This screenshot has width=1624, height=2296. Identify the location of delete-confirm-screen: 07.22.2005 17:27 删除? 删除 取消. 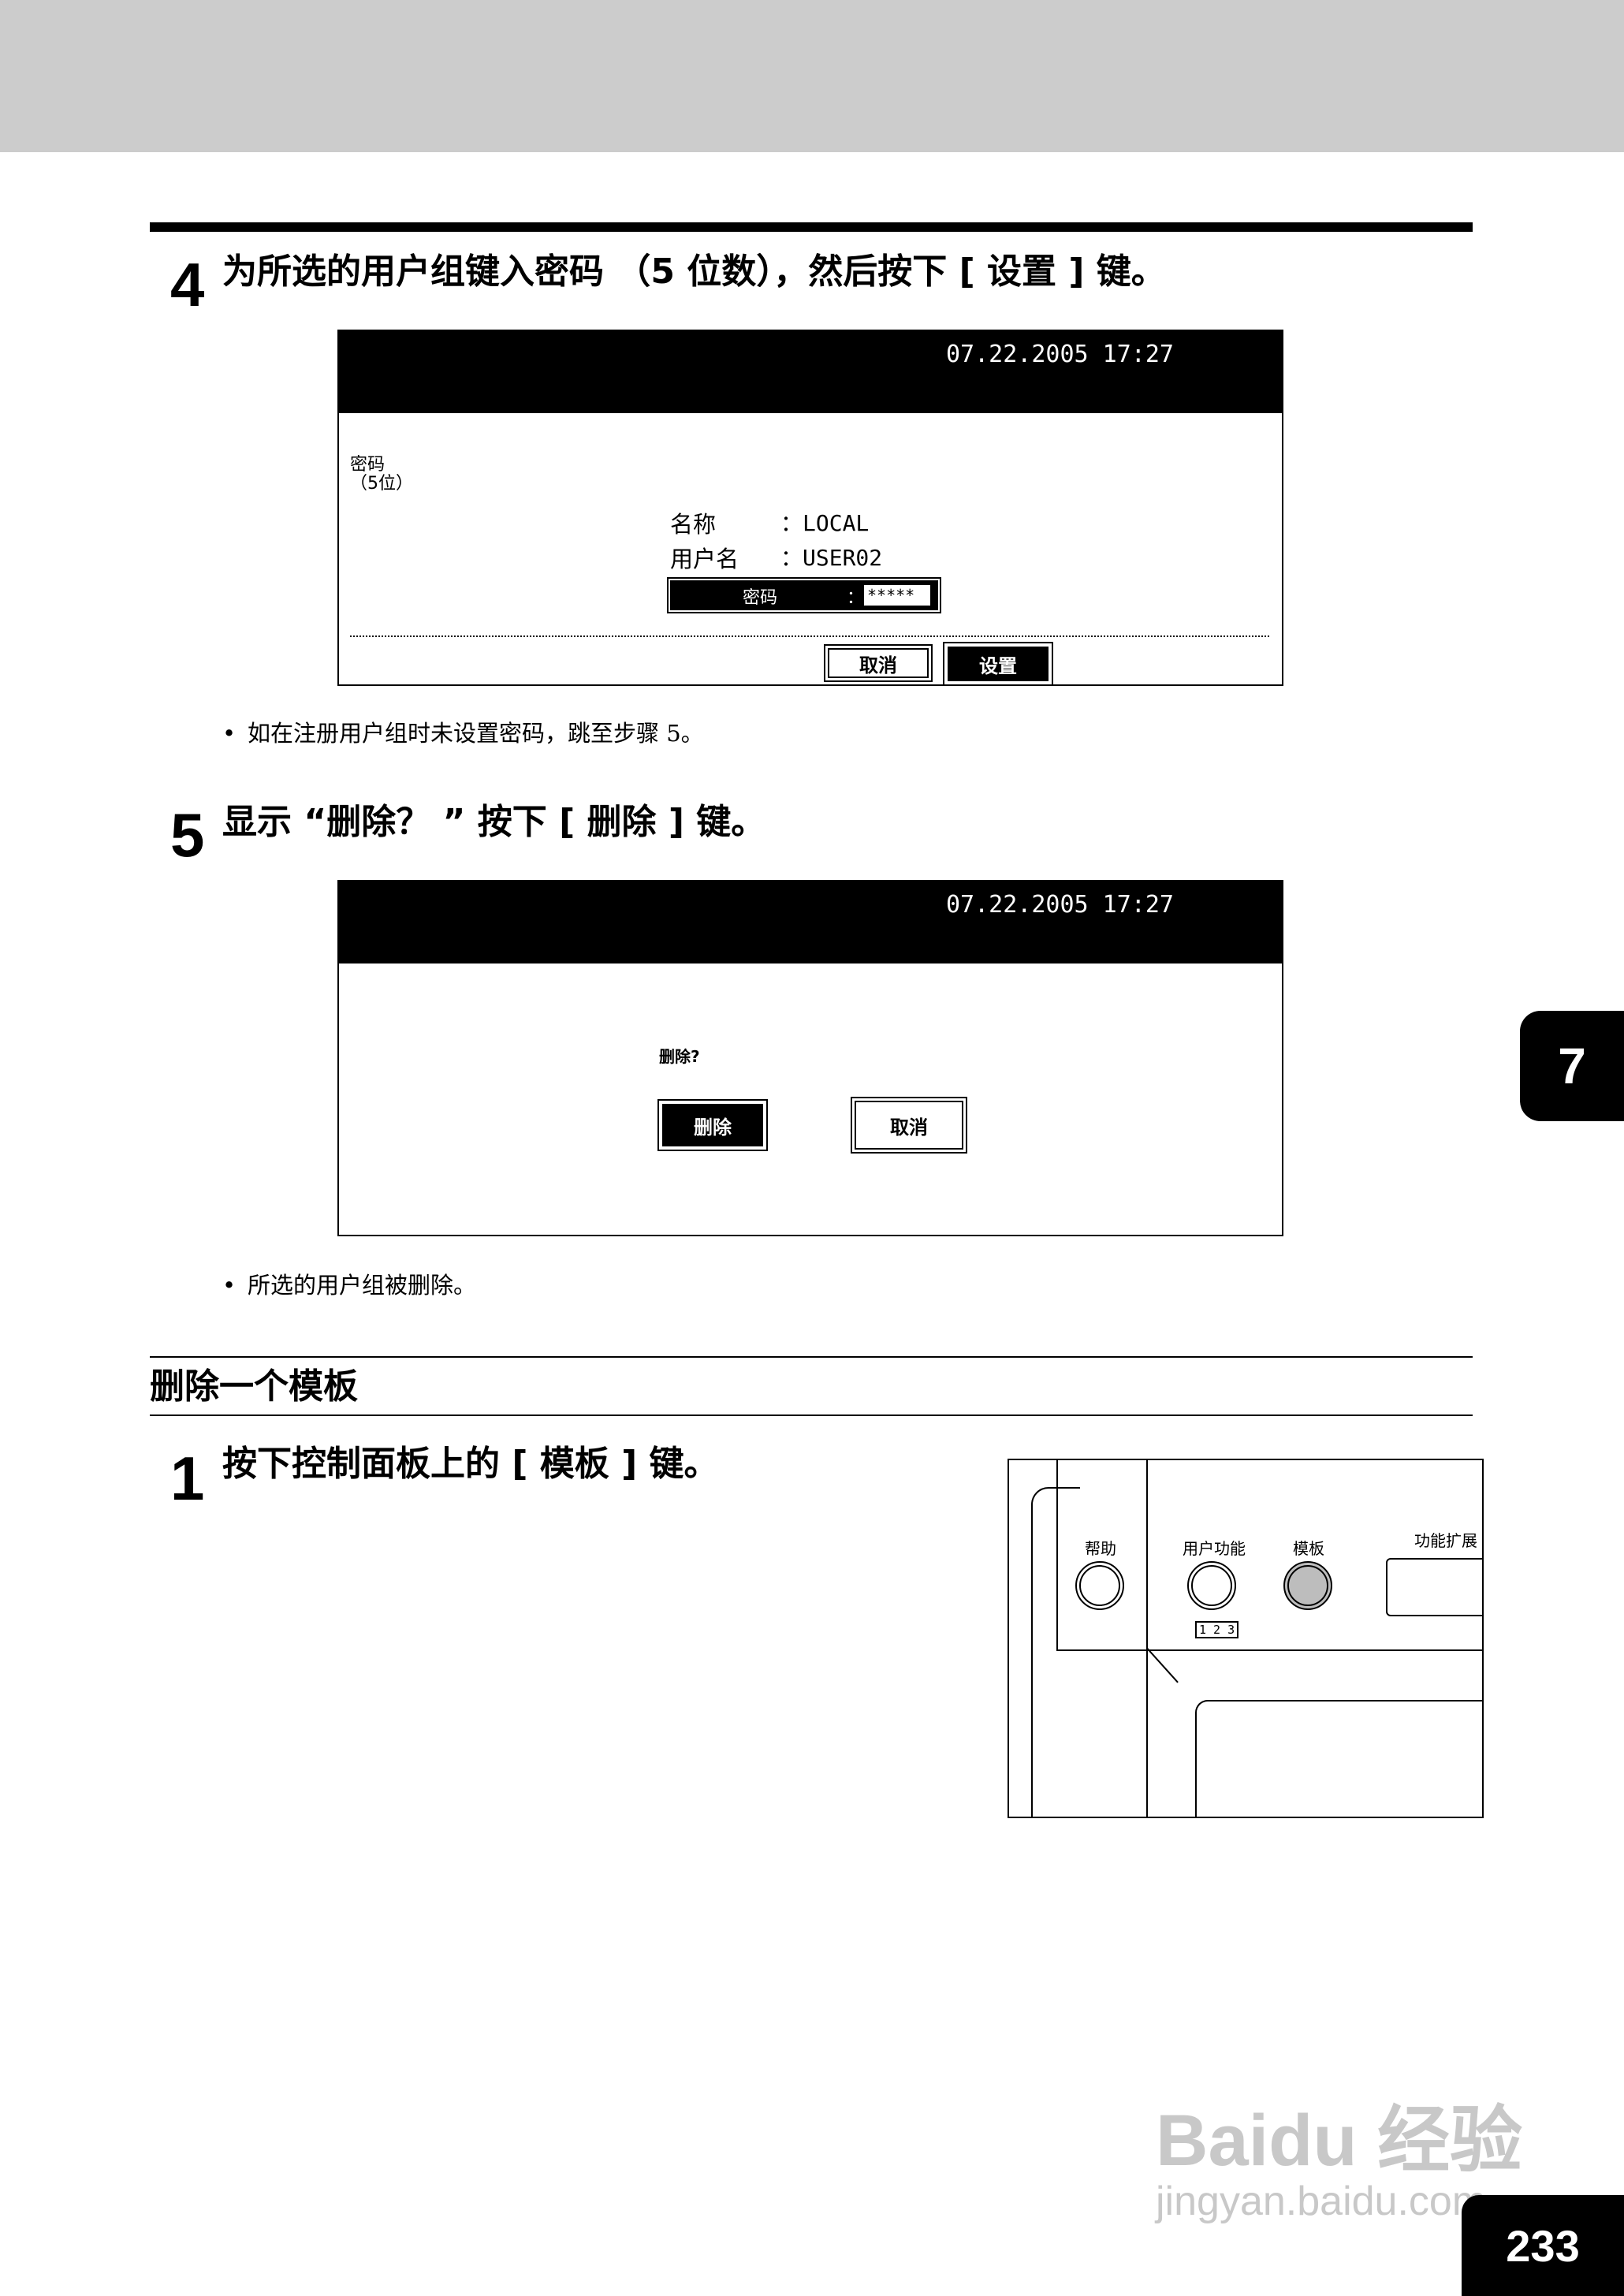
(810, 1058).